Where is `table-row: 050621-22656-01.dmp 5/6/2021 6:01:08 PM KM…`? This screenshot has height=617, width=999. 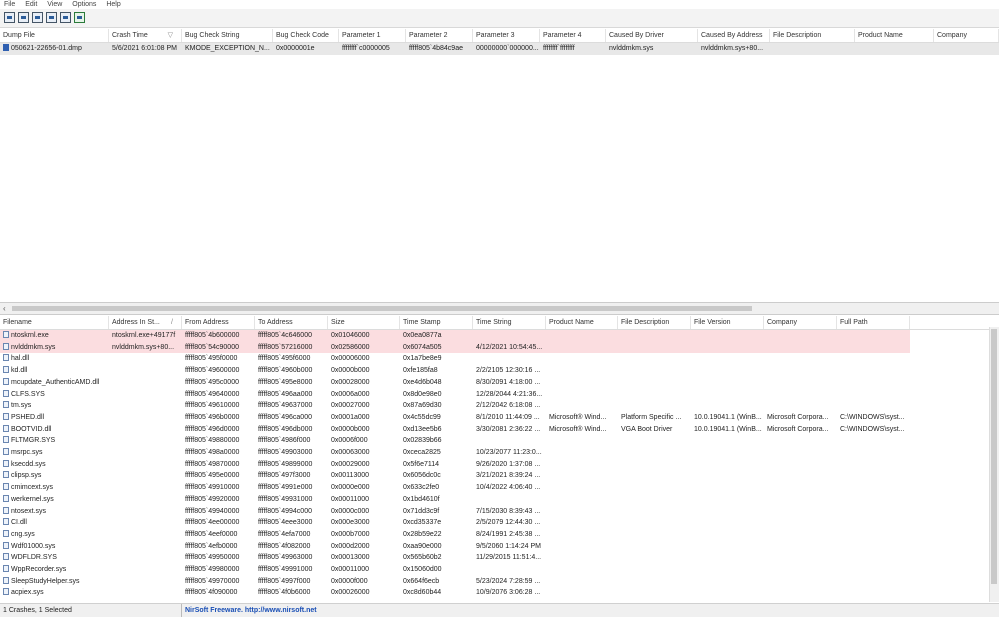
table-row: 050621-22656-01.dmp 5/6/2021 6:01:08 PM KM… is located at coordinates (499, 49).